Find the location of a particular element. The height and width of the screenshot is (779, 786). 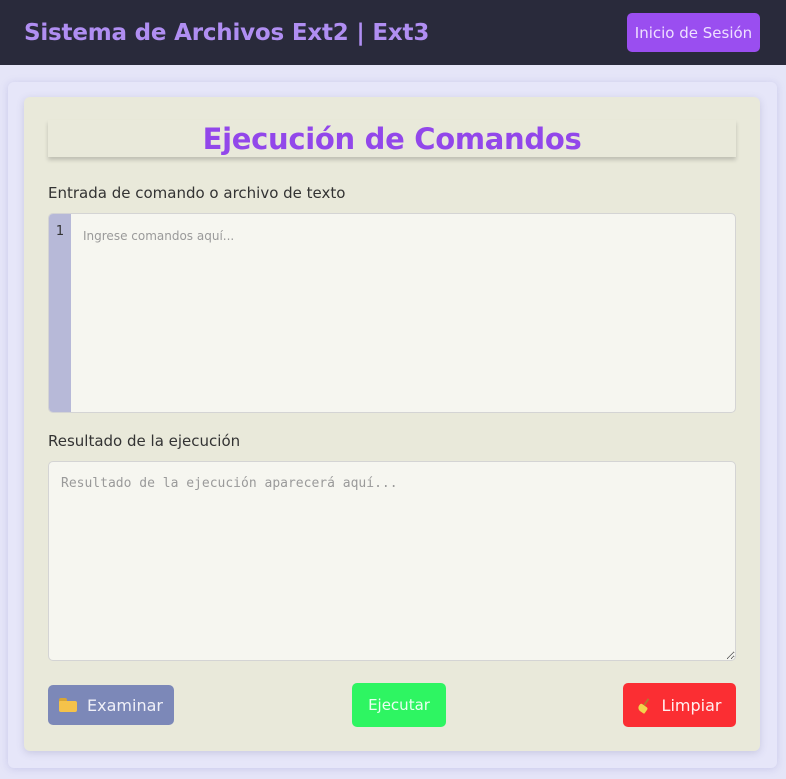

browse-button-label: Examinar is located at coordinates (125, 705).